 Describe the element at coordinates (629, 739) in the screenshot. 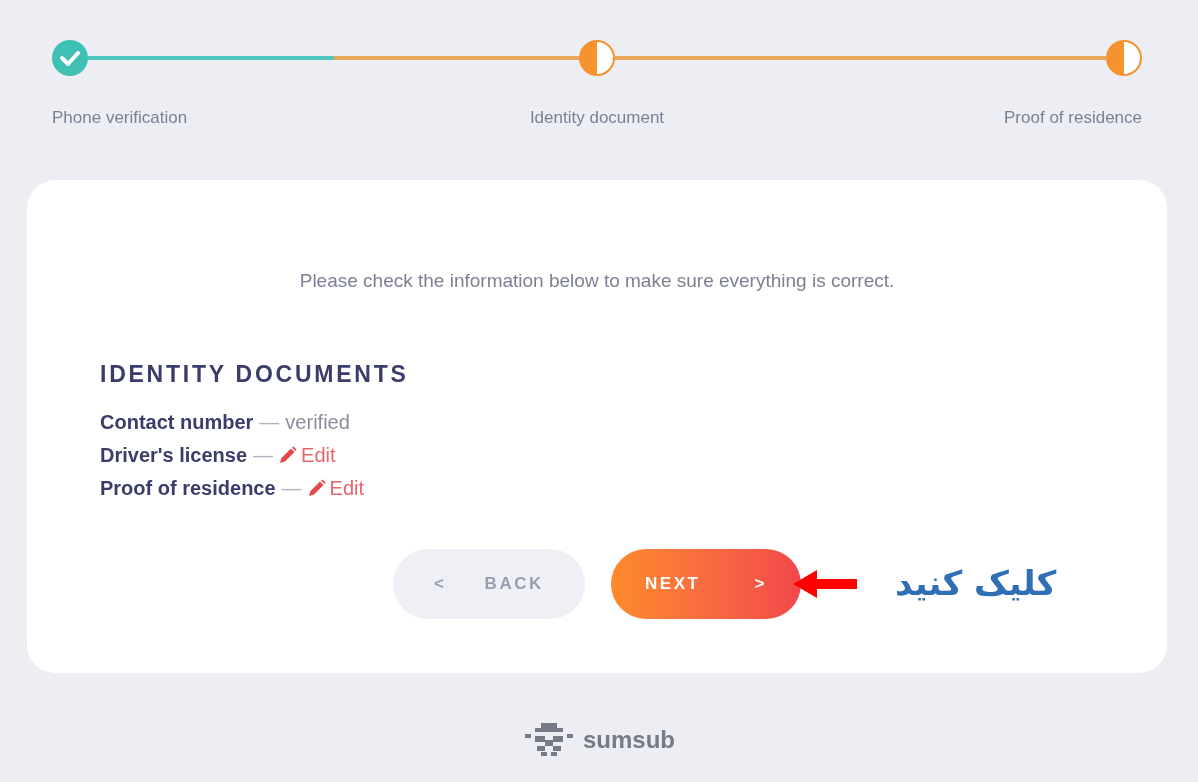

I see `logo-text: sumsub` at that location.